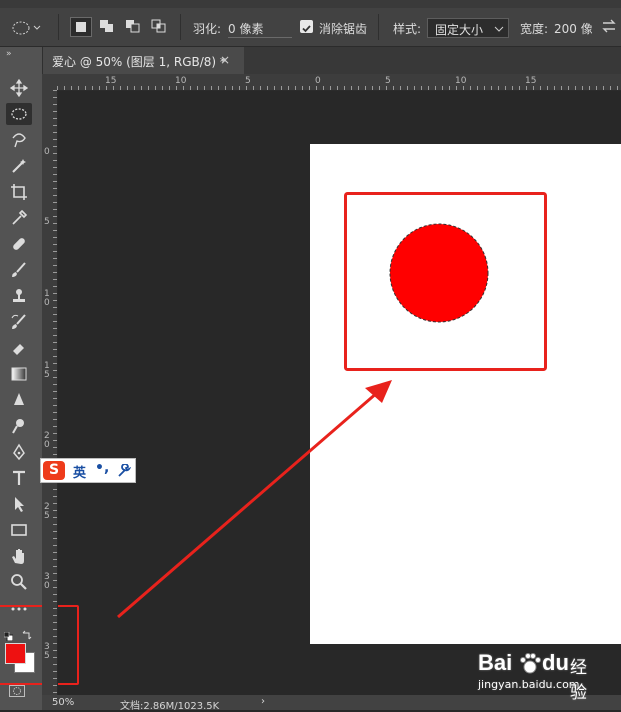 The image size is (621, 712). Describe the element at coordinates (63, 702) in the screenshot. I see `zoom-level: 50%` at that location.